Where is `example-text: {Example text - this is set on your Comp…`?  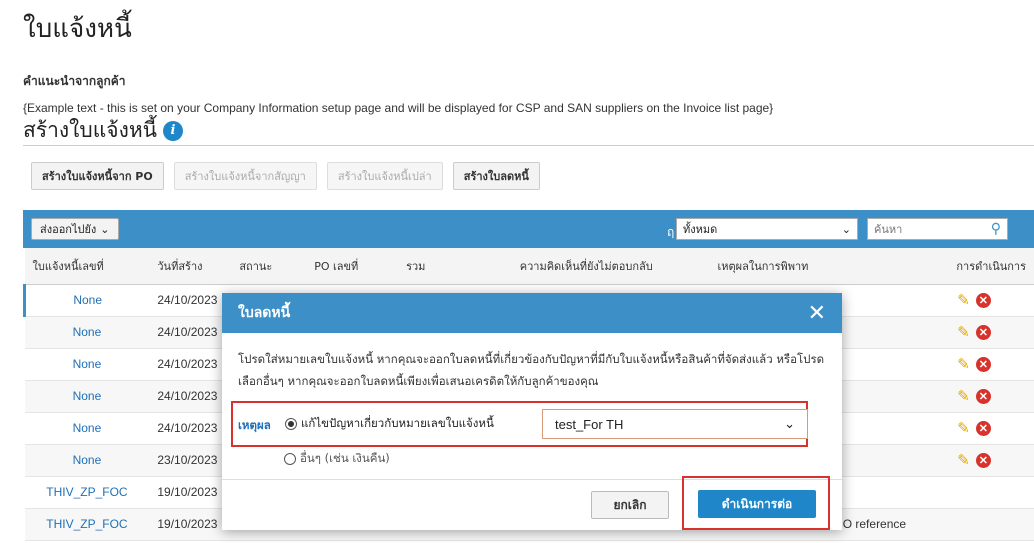 example-text: {Example text - this is set on your Comp… is located at coordinates (398, 108).